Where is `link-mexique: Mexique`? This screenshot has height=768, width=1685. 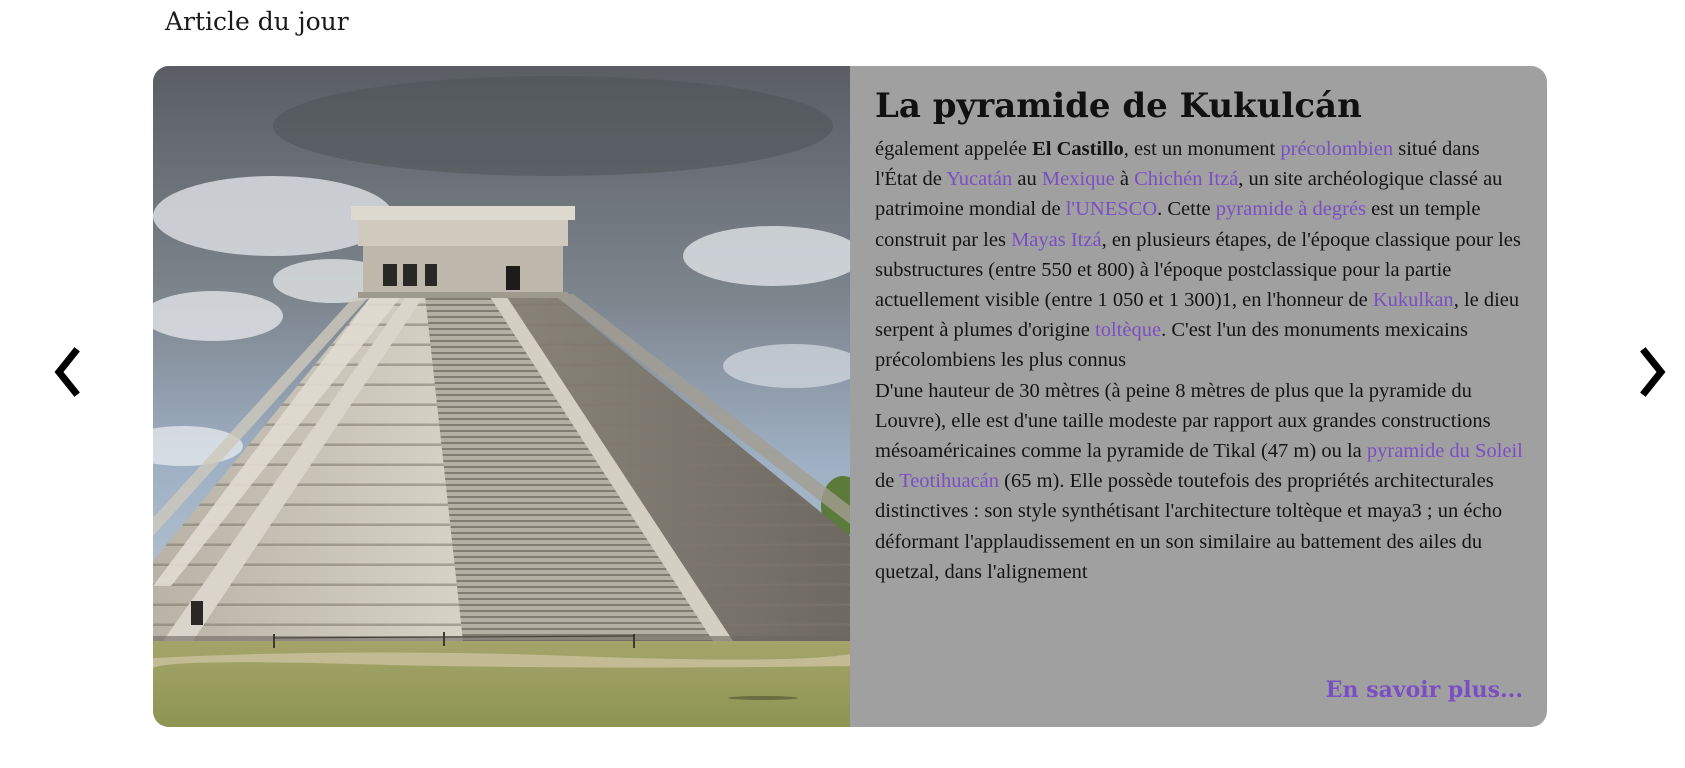 link-mexique: Mexique is located at coordinates (1078, 179).